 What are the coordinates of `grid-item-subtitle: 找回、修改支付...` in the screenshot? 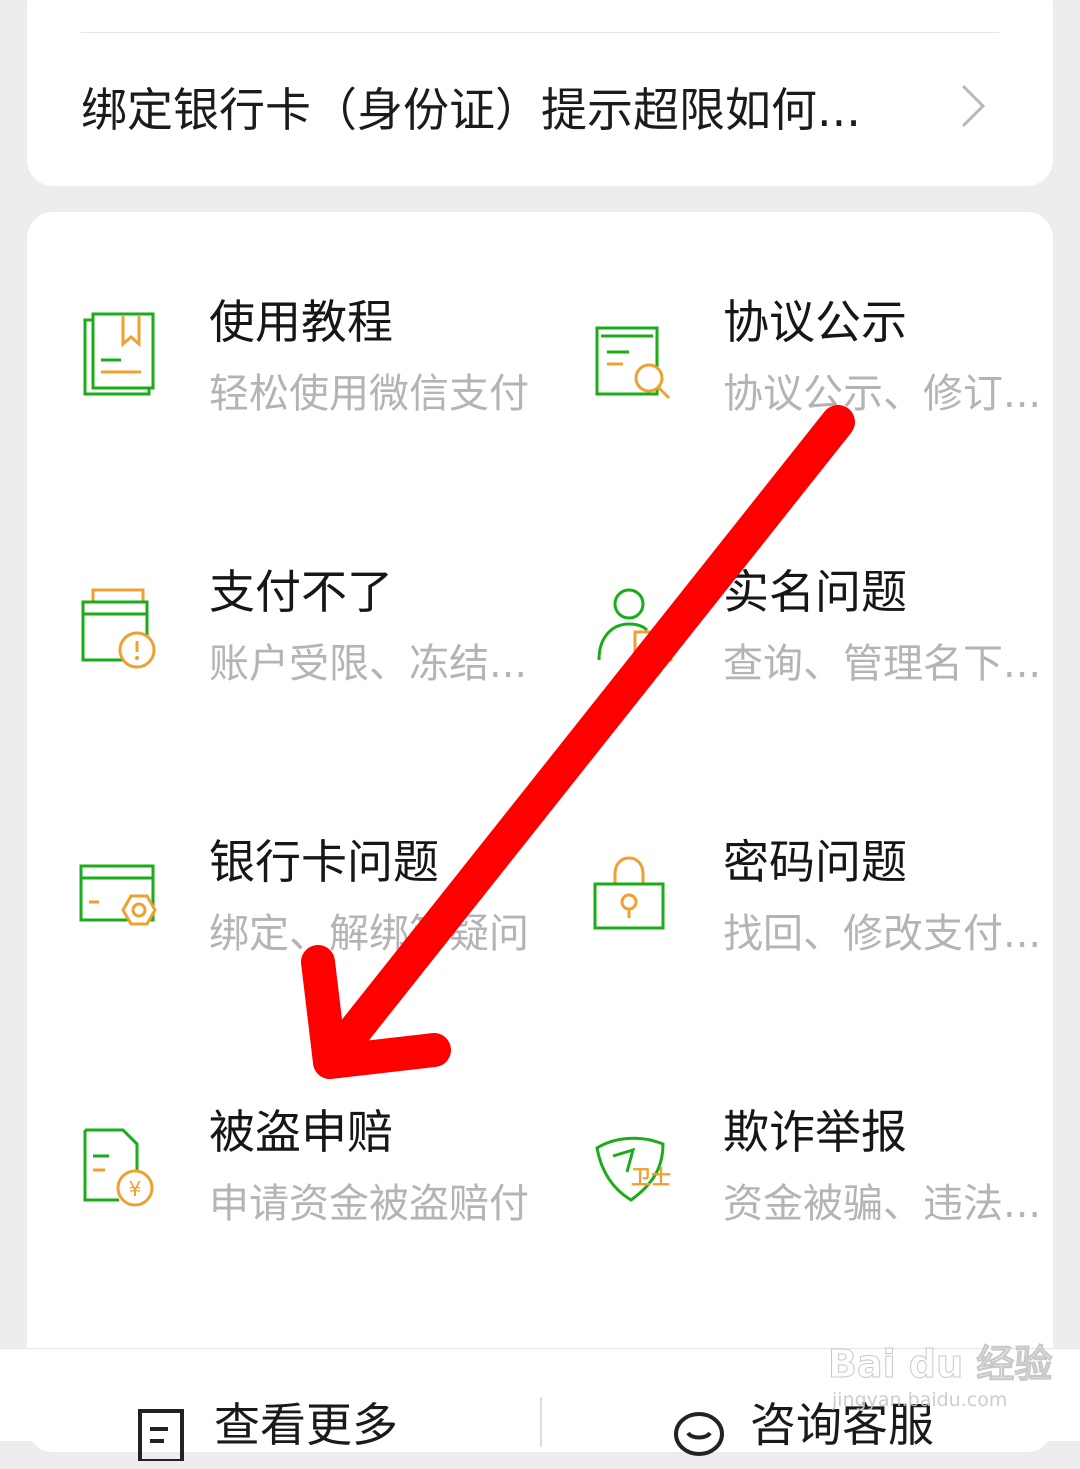 It's located at (882, 934).